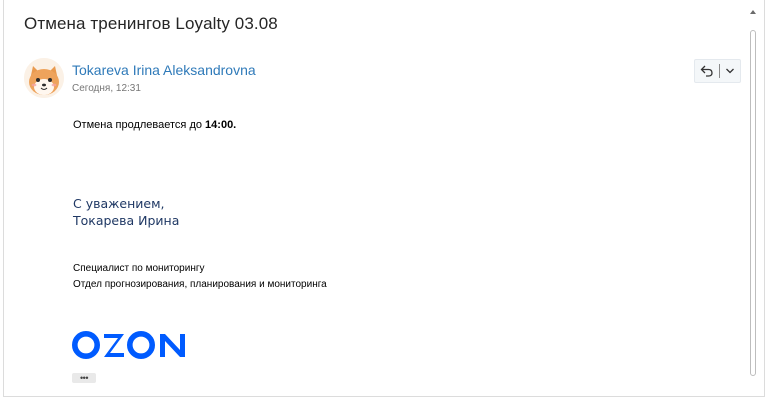 This screenshot has height=398, width=768. Describe the element at coordinates (753, 203) in the screenshot. I see `scrollbar-thumb` at that location.